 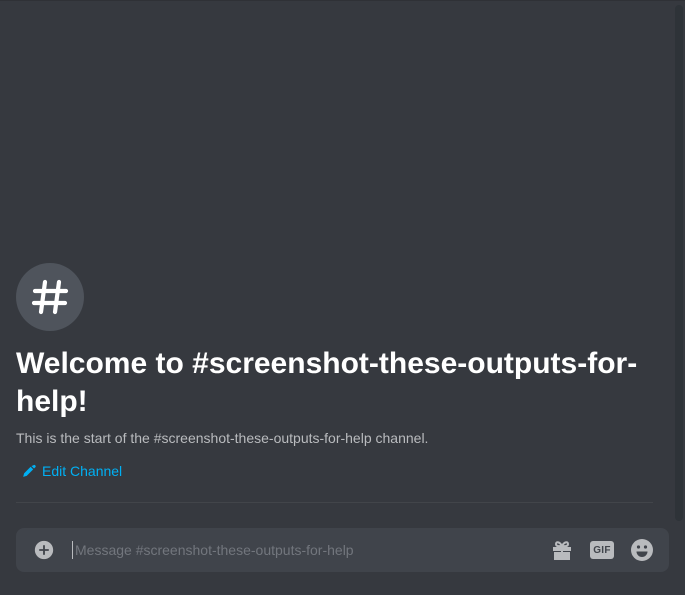 I want to click on add-circle-icon, so click(x=44, y=550).